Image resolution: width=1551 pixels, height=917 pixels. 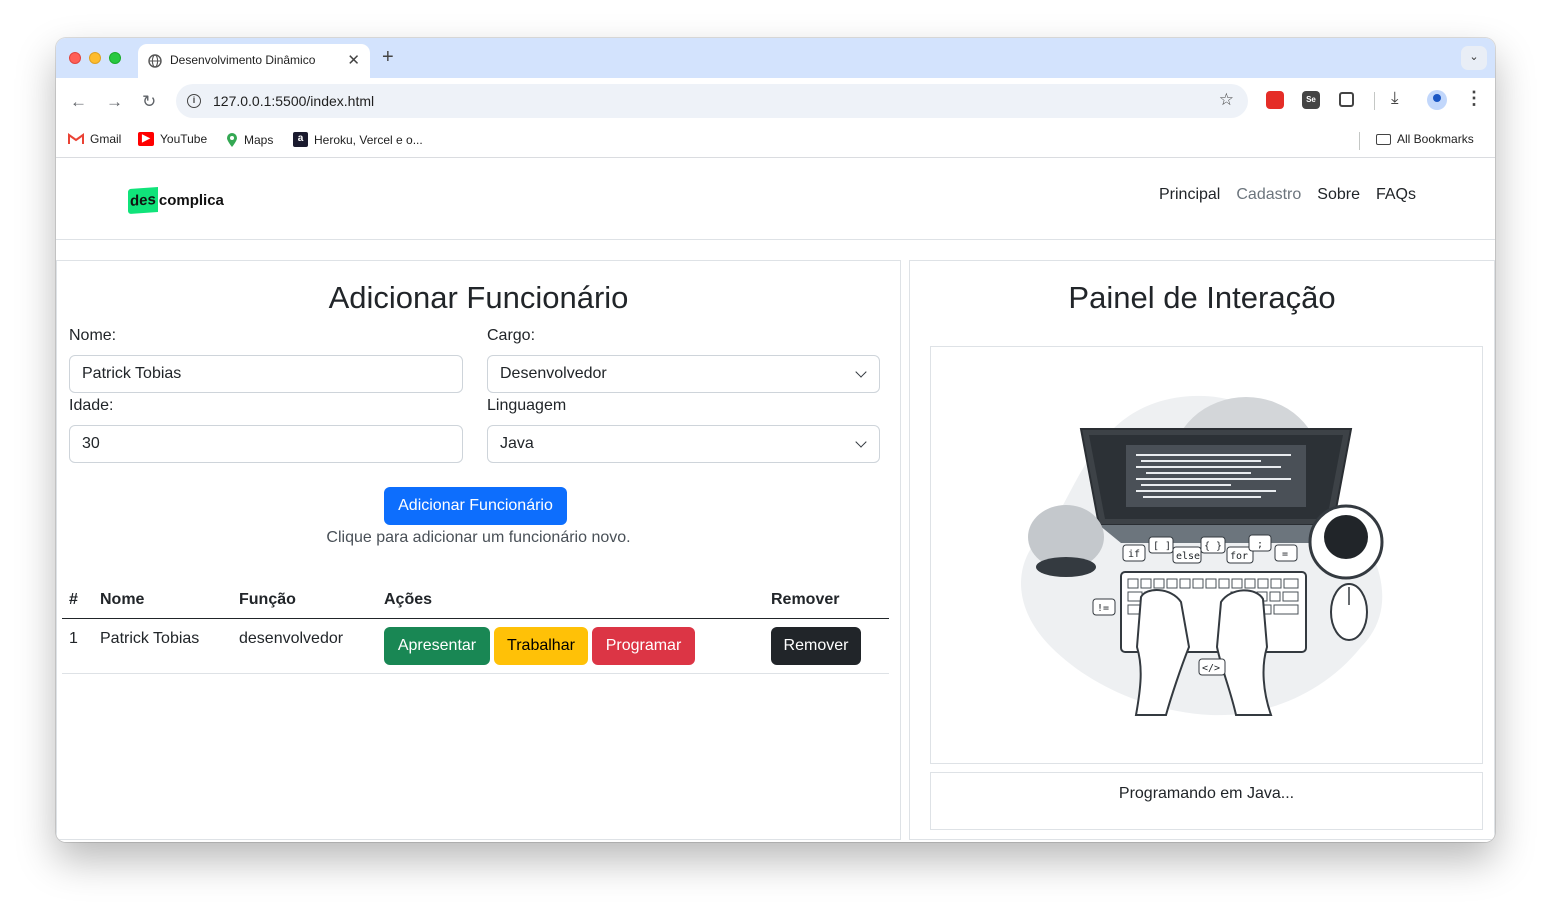 I want to click on heroku-icon: a, so click(x=300, y=139).